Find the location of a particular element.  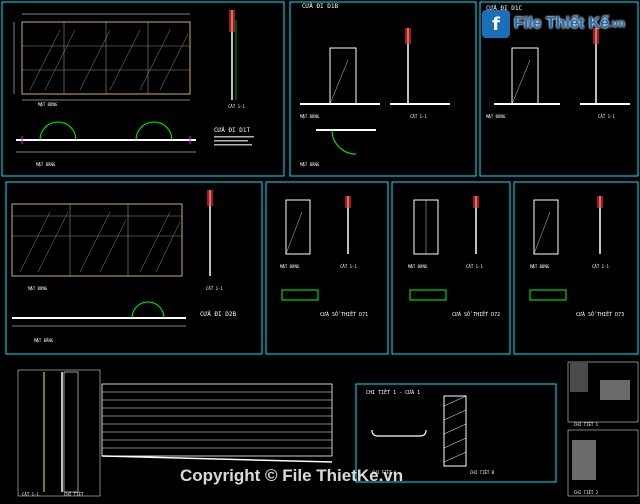

label-detail-2: CHI TIẾT 2 is located at coordinates (586, 492).